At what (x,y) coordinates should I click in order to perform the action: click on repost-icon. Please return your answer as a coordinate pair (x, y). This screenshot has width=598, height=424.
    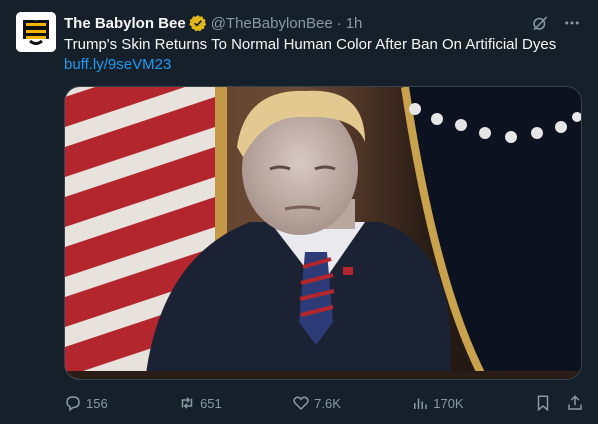
    Looking at the image, I should click on (187, 403).